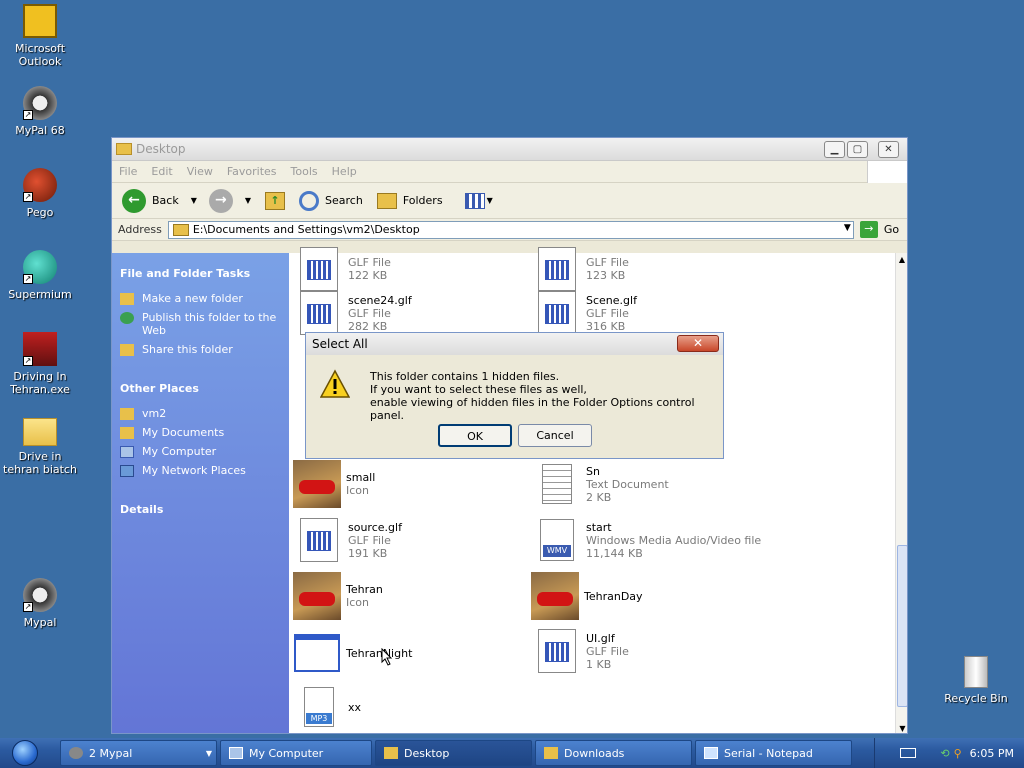 This screenshot has width=1024, height=768. I want to click on desktop-icon-mypal68: ↗ MyPal 68, so click(40, 111).